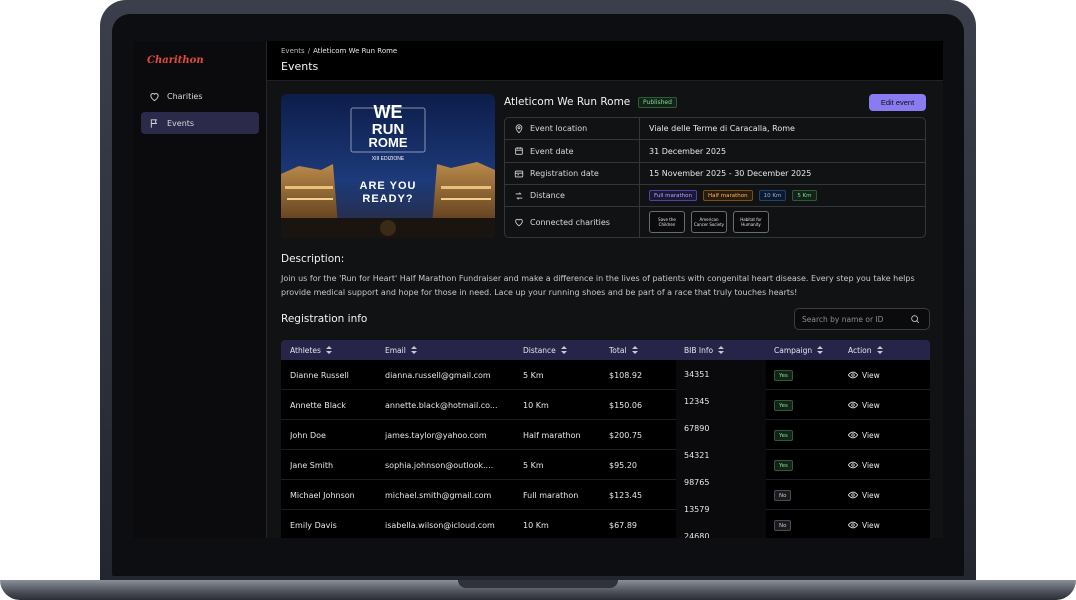 The width and height of the screenshot is (1076, 600). I want to click on cell-bib: 67890, so click(697, 428).